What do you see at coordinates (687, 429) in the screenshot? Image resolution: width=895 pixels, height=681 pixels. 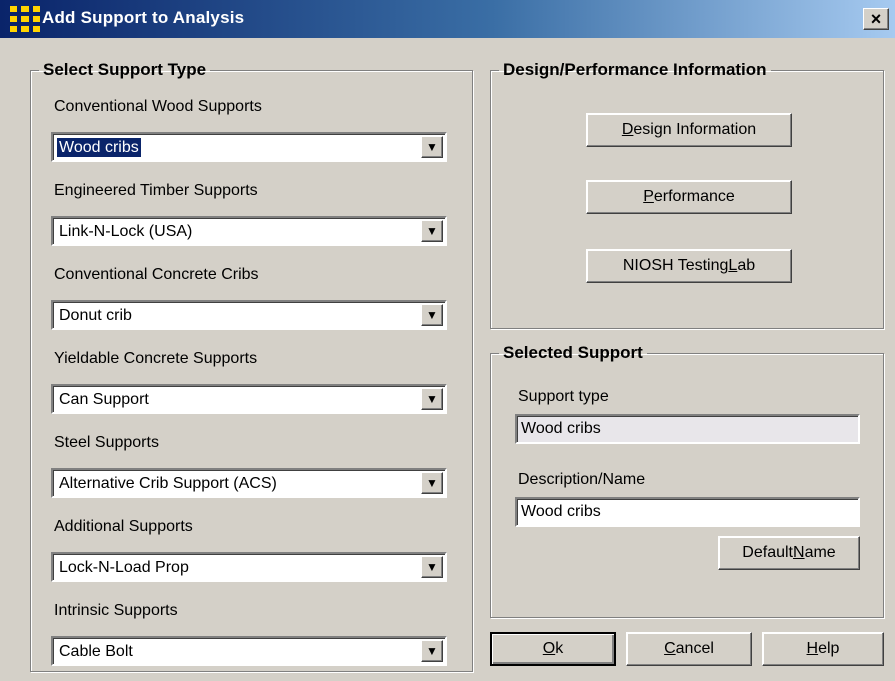 I see `support-type-field: Wood cribs` at bounding box center [687, 429].